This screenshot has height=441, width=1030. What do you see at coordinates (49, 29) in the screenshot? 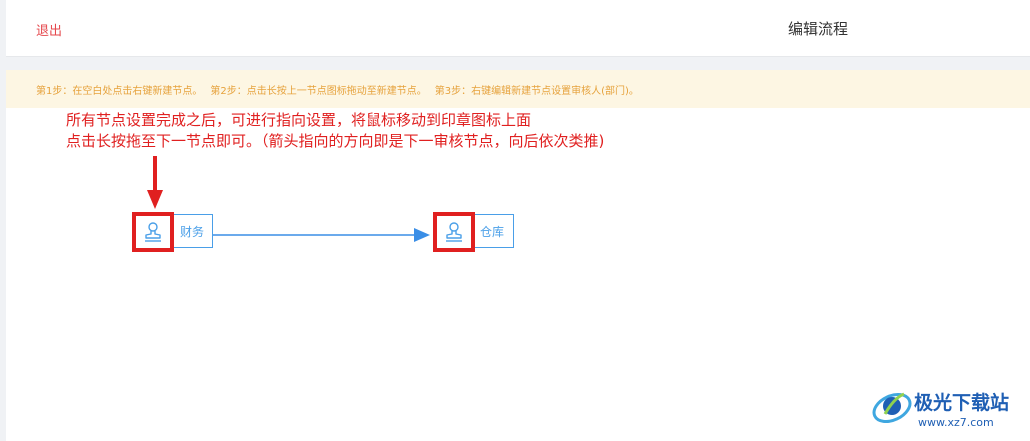
I see `exit-button: 退出` at bounding box center [49, 29].